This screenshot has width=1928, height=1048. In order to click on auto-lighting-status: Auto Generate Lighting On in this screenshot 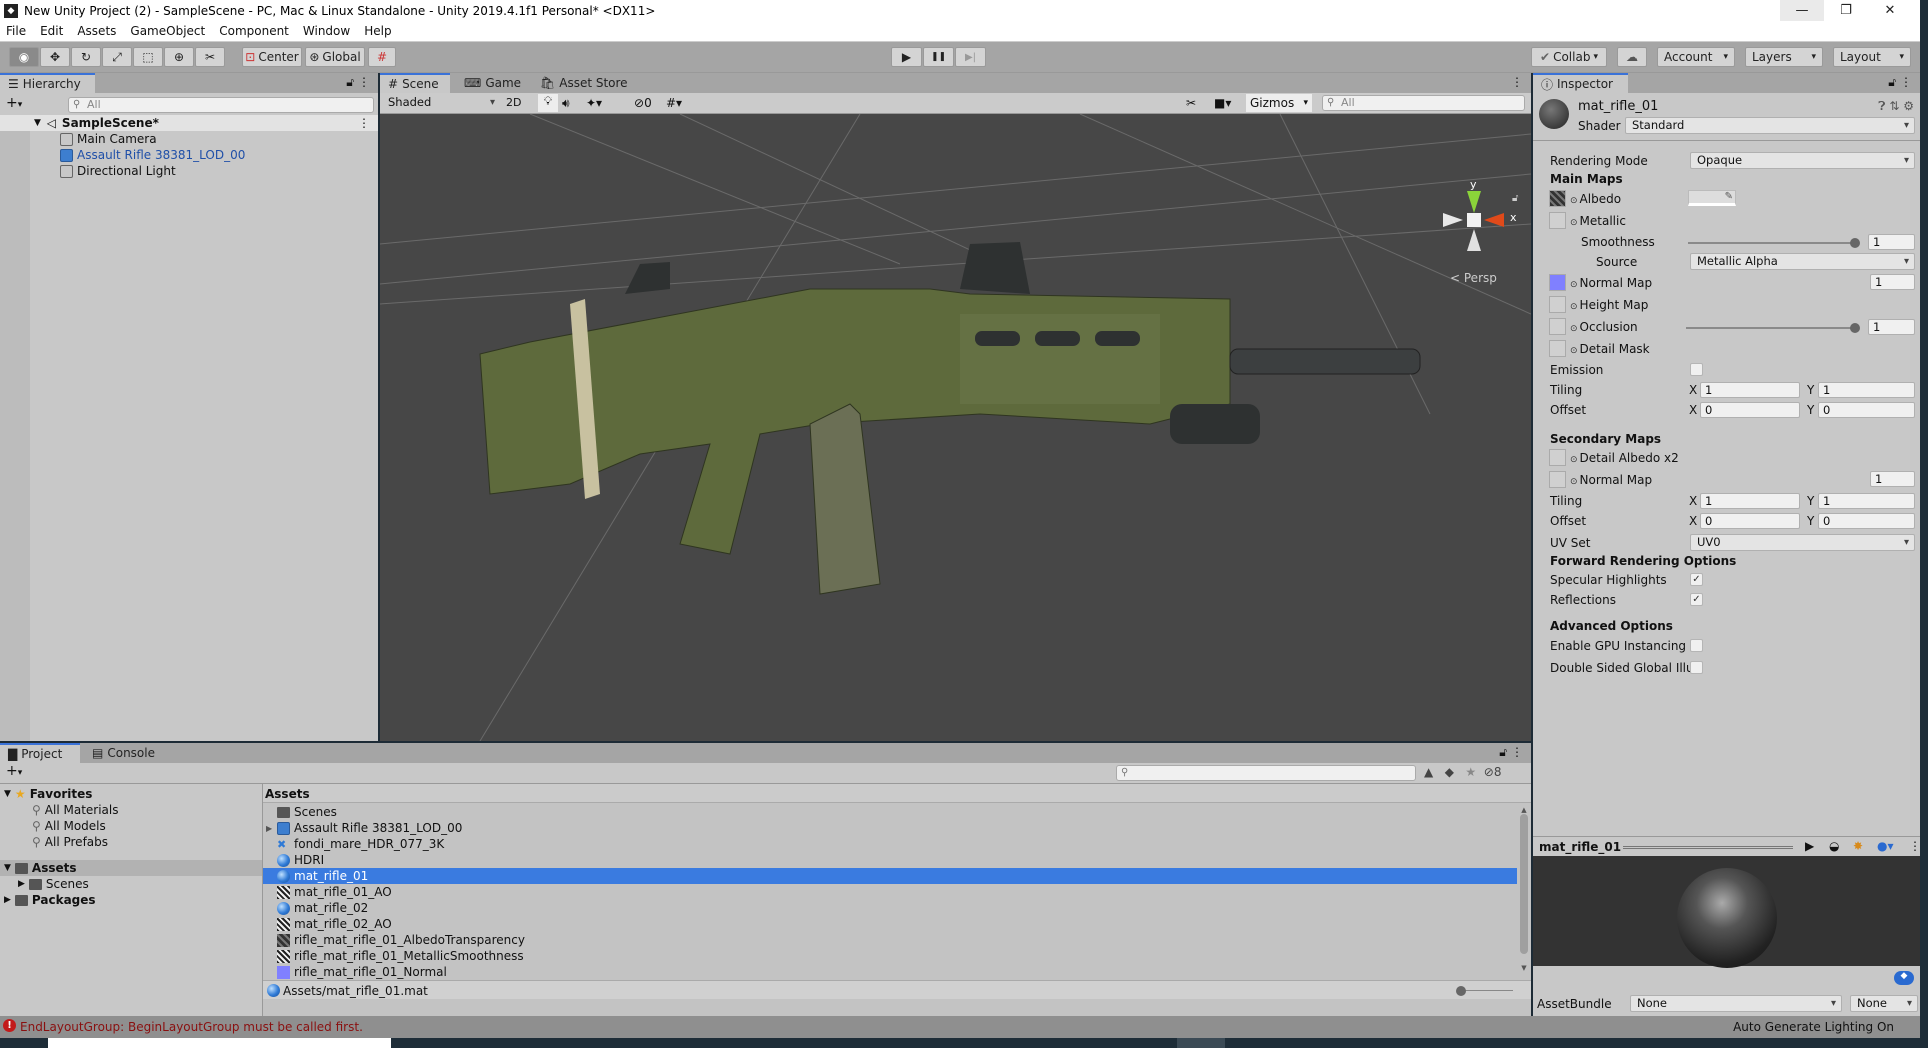, I will do `click(1813, 1027)`.